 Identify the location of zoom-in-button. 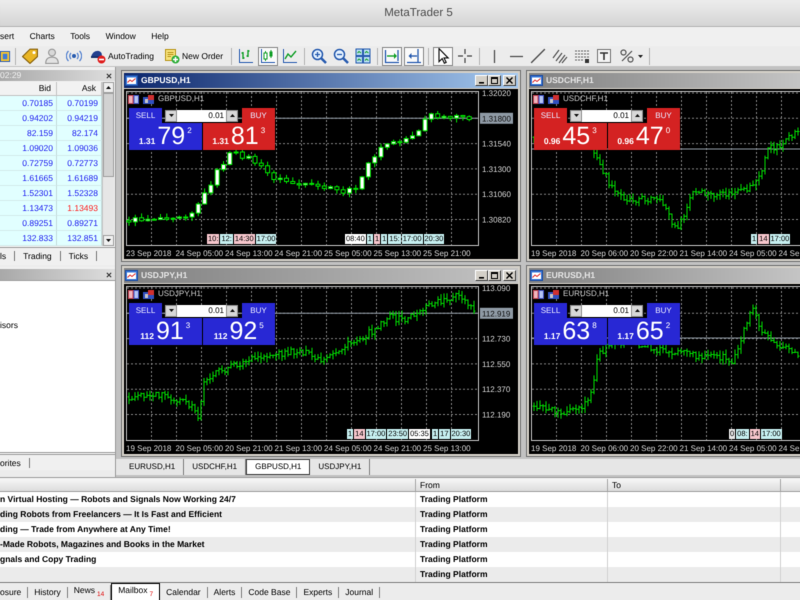
(319, 56).